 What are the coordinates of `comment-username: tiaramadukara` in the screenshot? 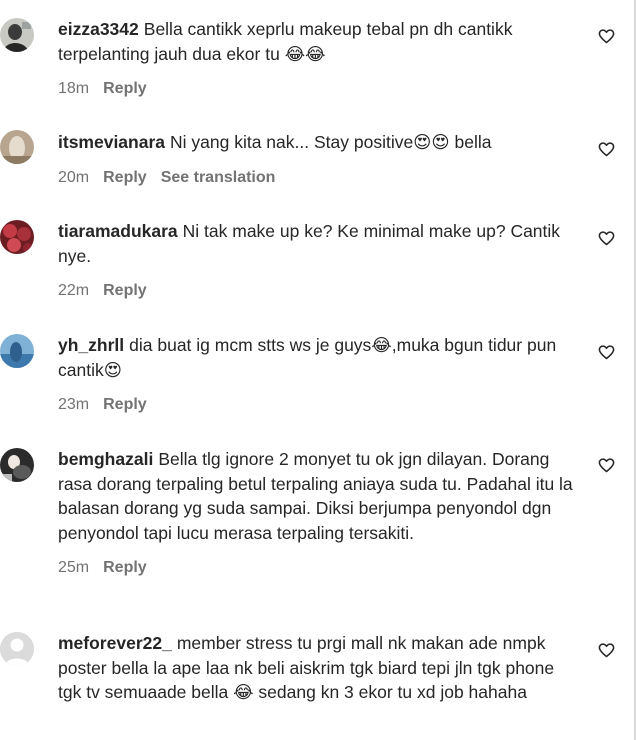 It's located at (118, 231).